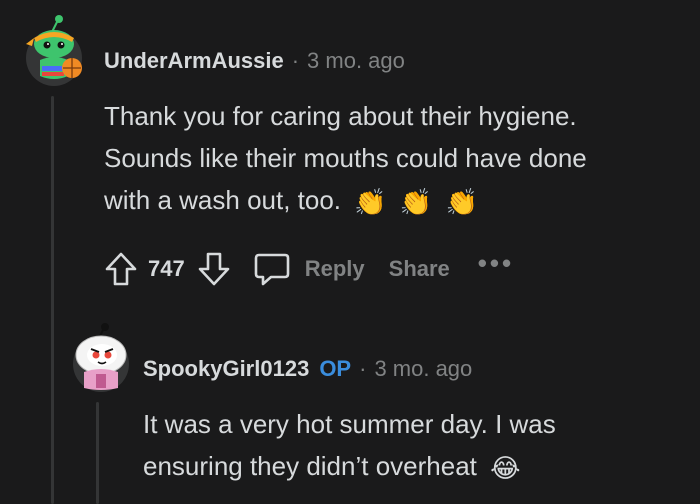 This screenshot has width=700, height=504. I want to click on comment-actions: 747 Reply Share •••, so click(309, 268).